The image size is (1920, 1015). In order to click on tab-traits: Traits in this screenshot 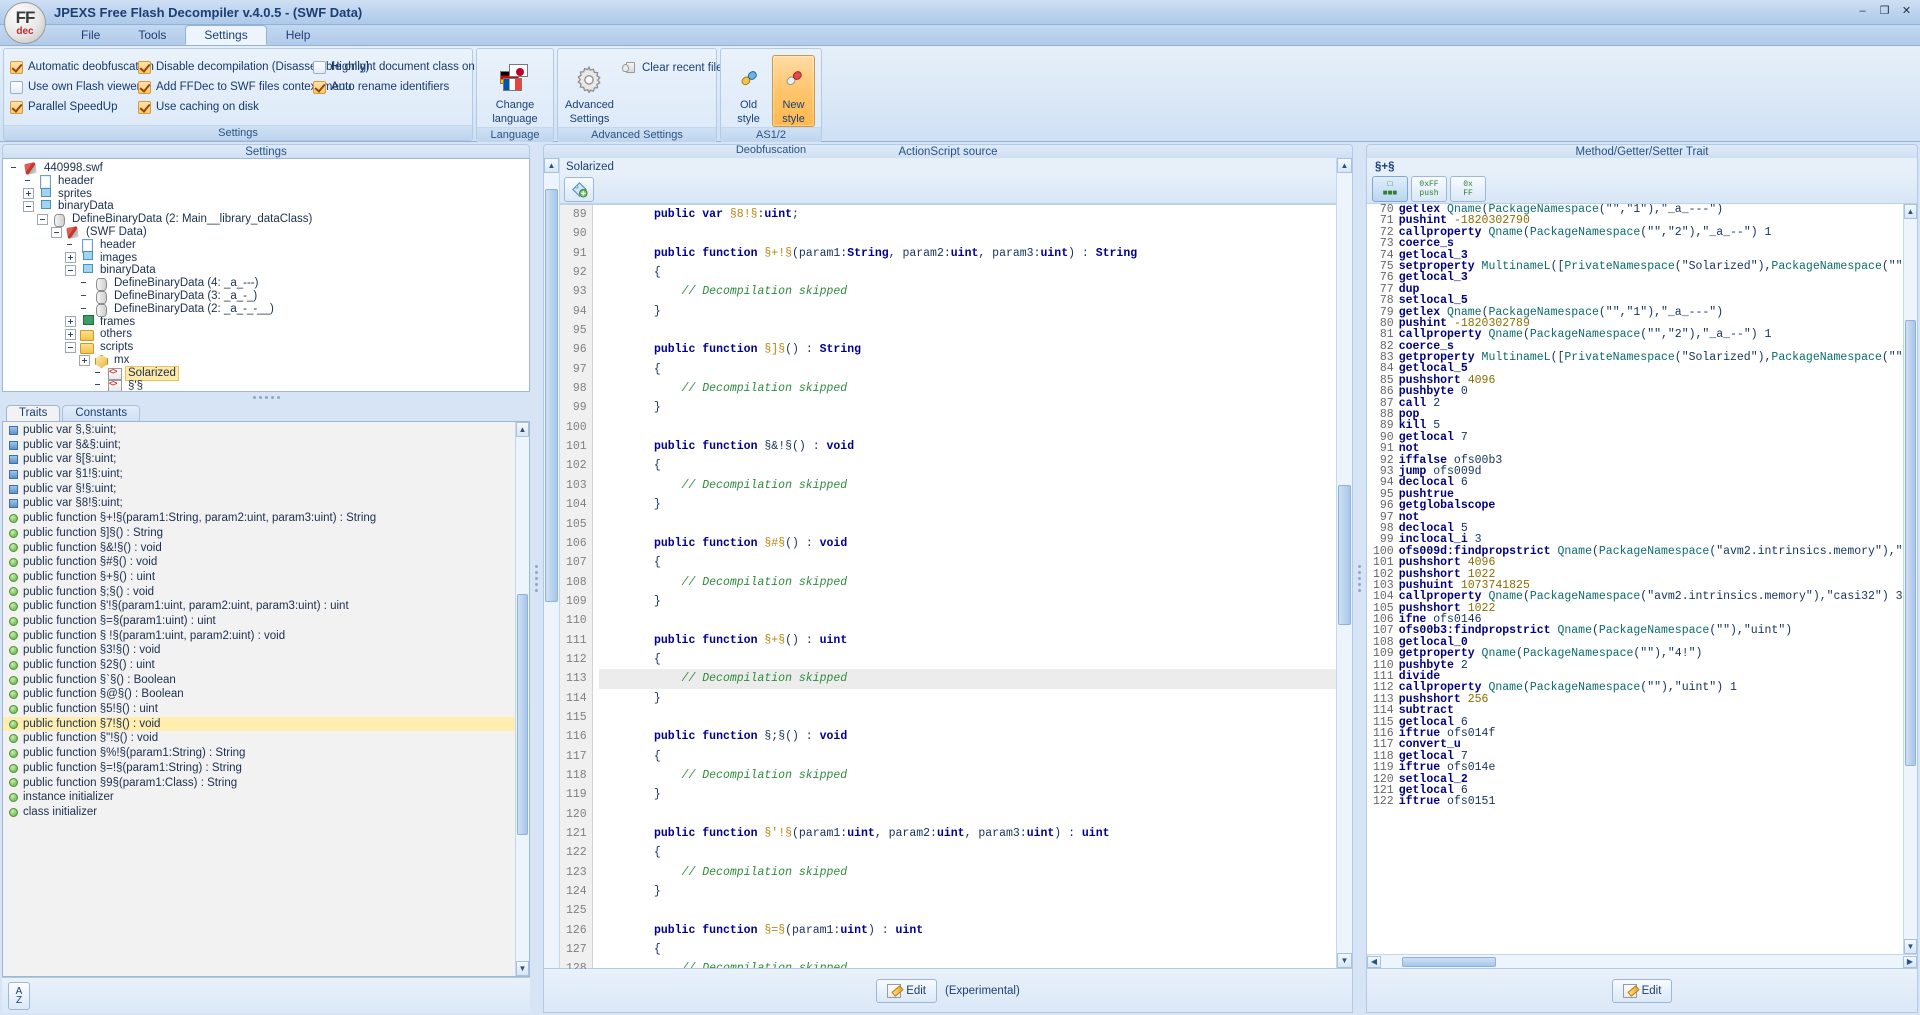, I will do `click(33, 413)`.